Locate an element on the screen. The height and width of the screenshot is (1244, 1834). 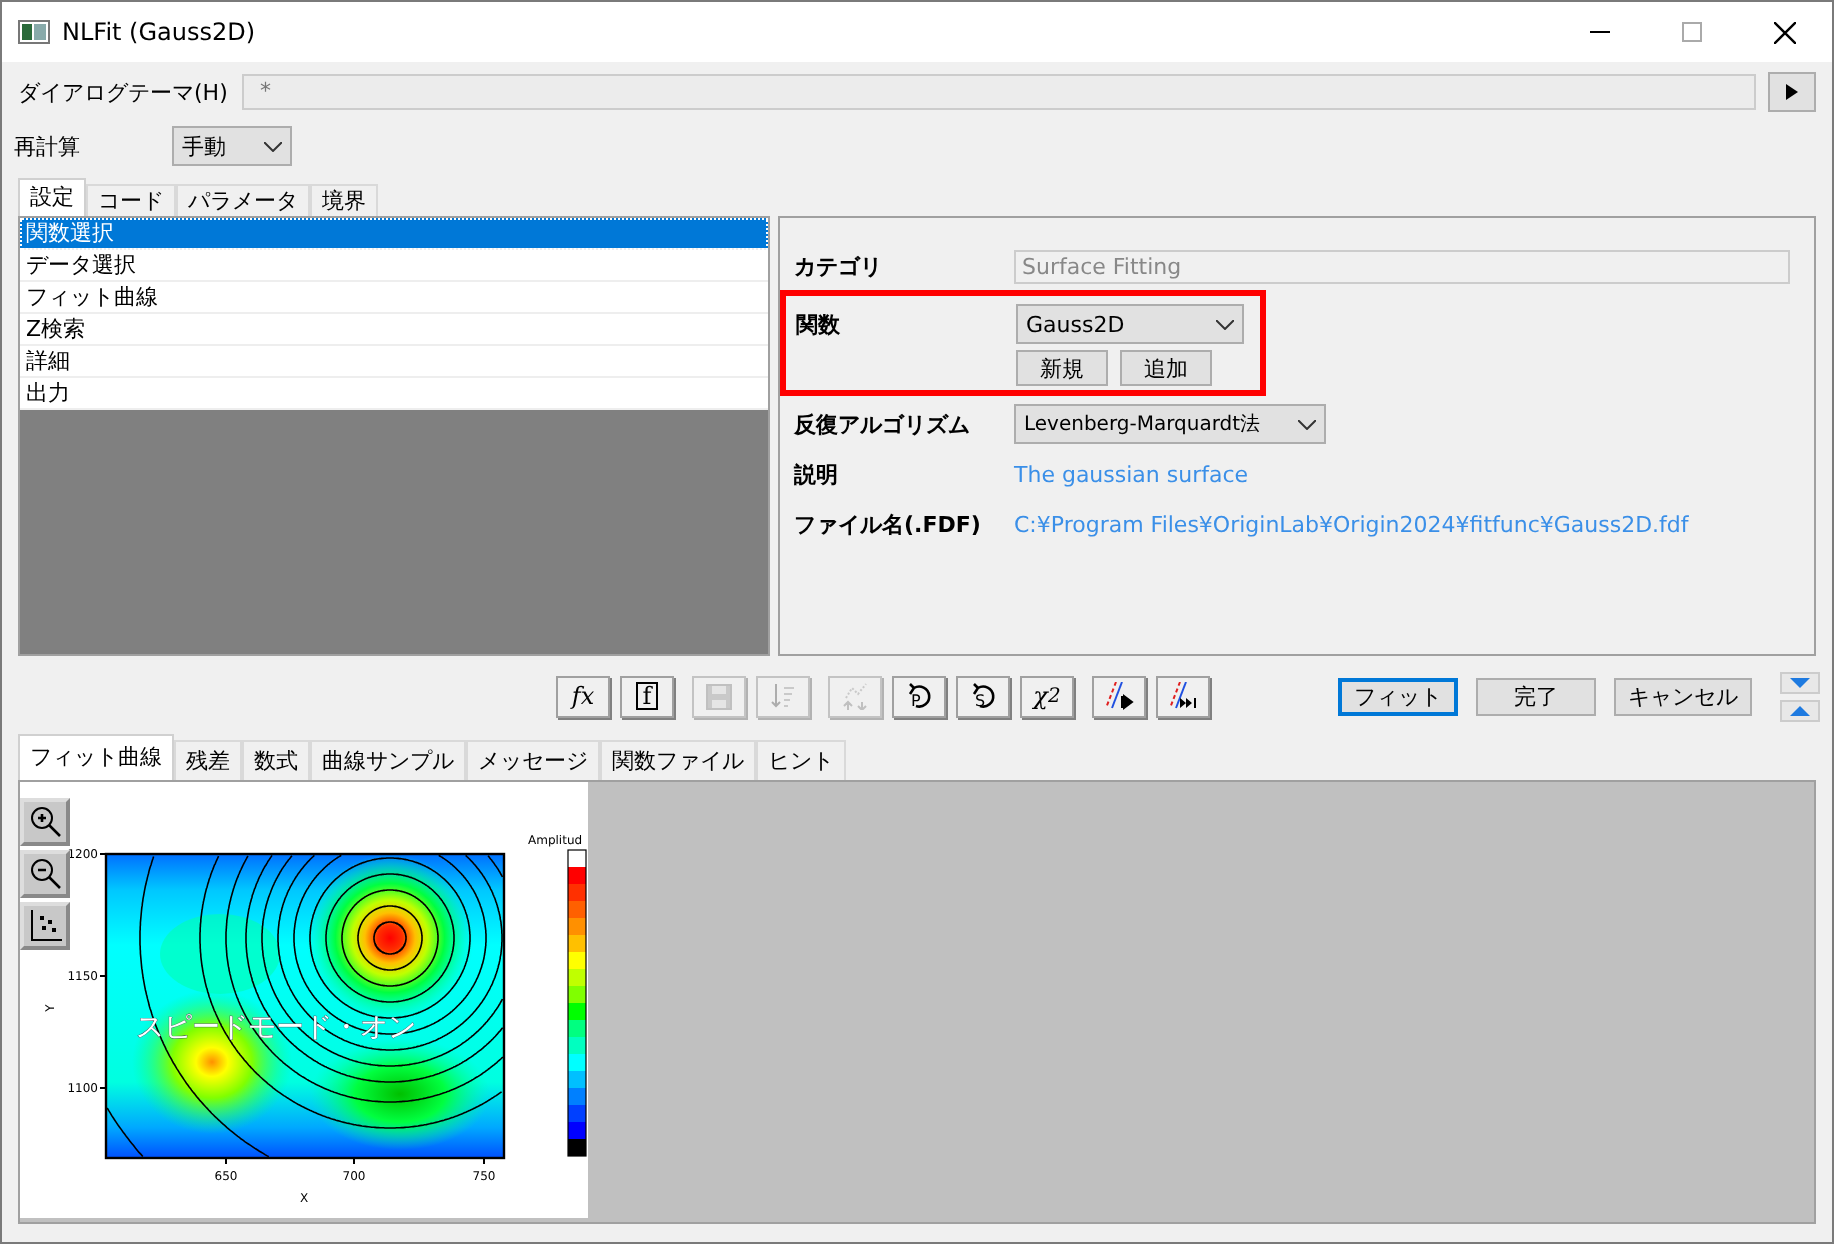
tab: 数式 is located at coordinates (276, 760).